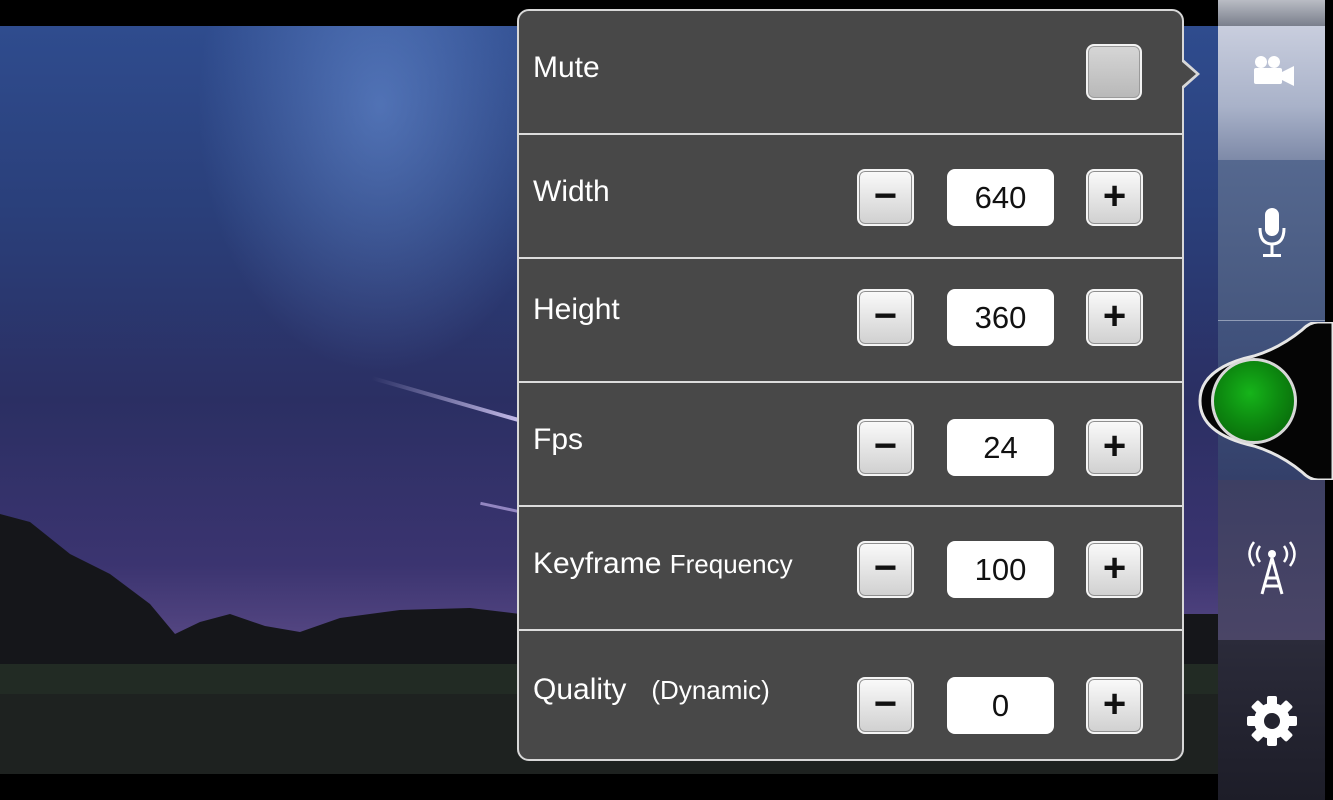 The image size is (1333, 800). What do you see at coordinates (580, 689) in the screenshot?
I see `quality-label-main: Quality` at bounding box center [580, 689].